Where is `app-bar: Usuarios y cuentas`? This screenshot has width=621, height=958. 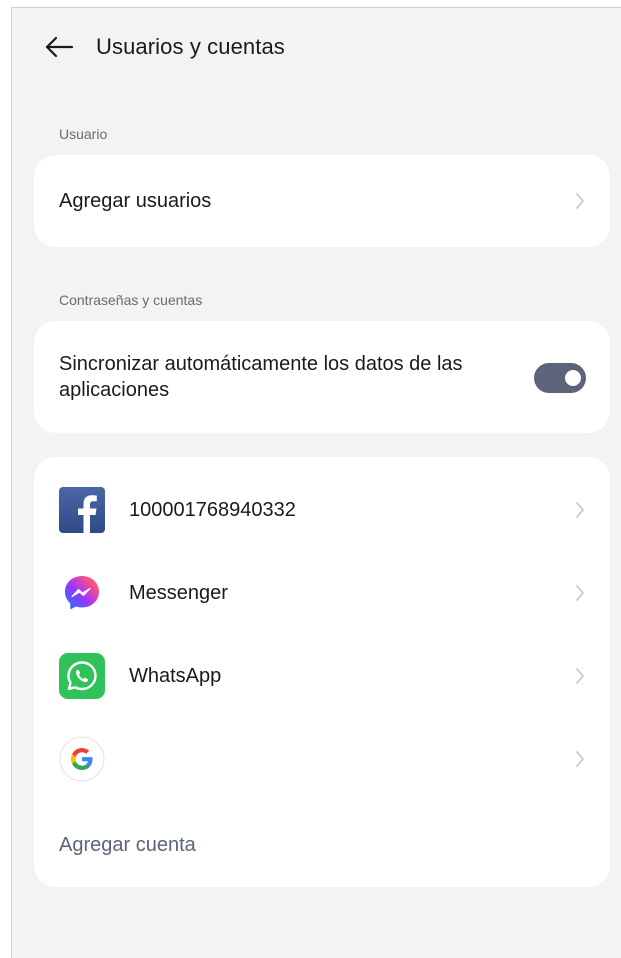
app-bar: Usuarios y cuentas is located at coordinates (316, 47).